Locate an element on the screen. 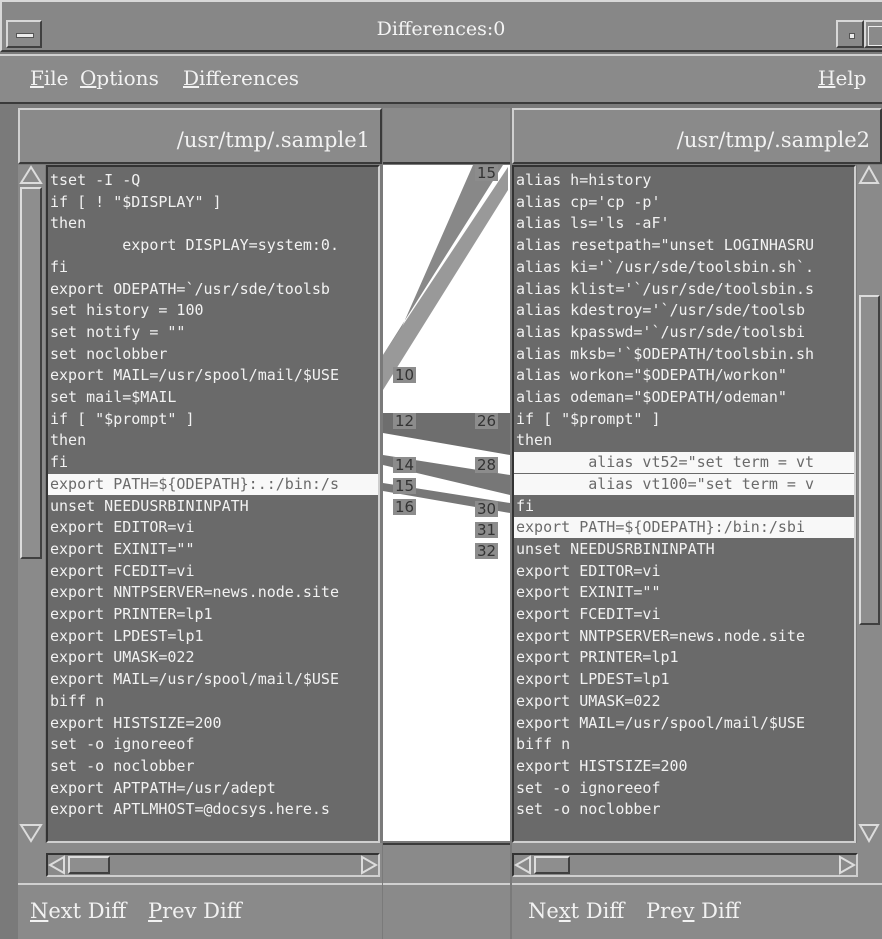 The width and height of the screenshot is (882, 939). right-code-line: export EDITOR=vi is located at coordinates (588, 570).